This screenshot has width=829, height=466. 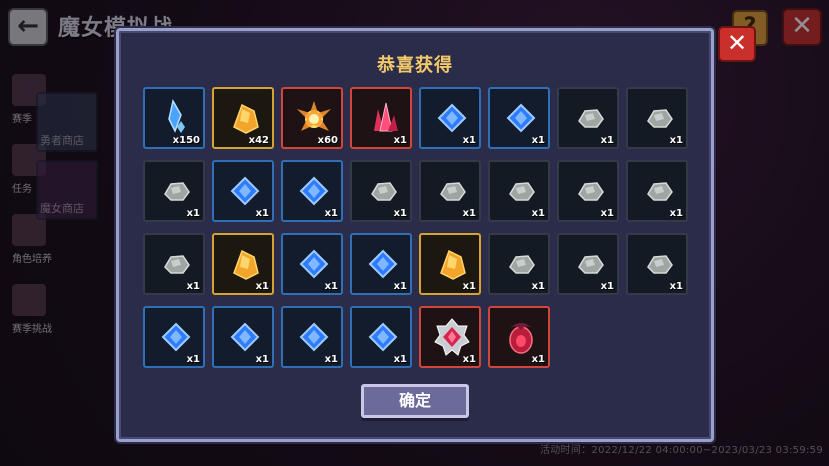 I want to click on silver-red-jewel-icon, so click(x=452, y=337).